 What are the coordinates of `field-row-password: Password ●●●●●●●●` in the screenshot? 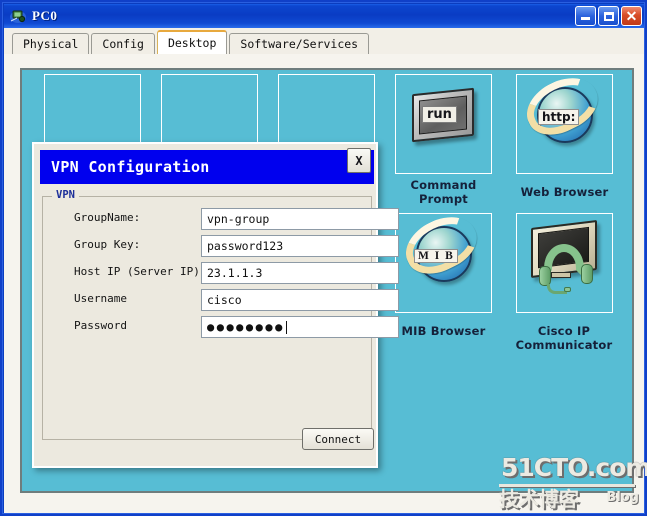 It's located at (222, 327).